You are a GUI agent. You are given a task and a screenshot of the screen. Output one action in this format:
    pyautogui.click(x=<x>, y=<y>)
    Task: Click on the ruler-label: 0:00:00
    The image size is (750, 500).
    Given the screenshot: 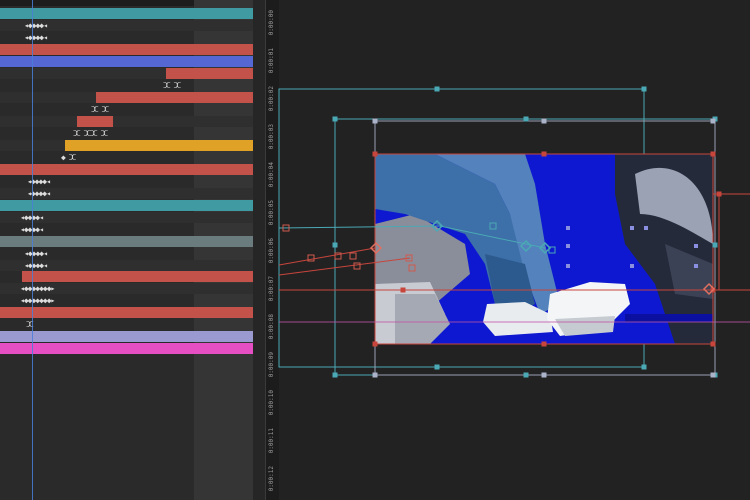 What is the action you would take?
    pyautogui.click(x=271, y=23)
    